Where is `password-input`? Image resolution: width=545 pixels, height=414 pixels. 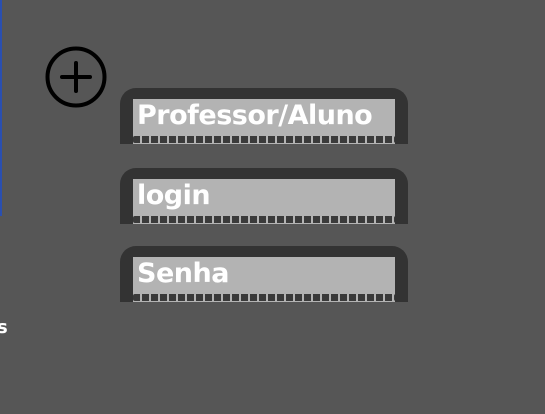 password-input is located at coordinates (264, 279).